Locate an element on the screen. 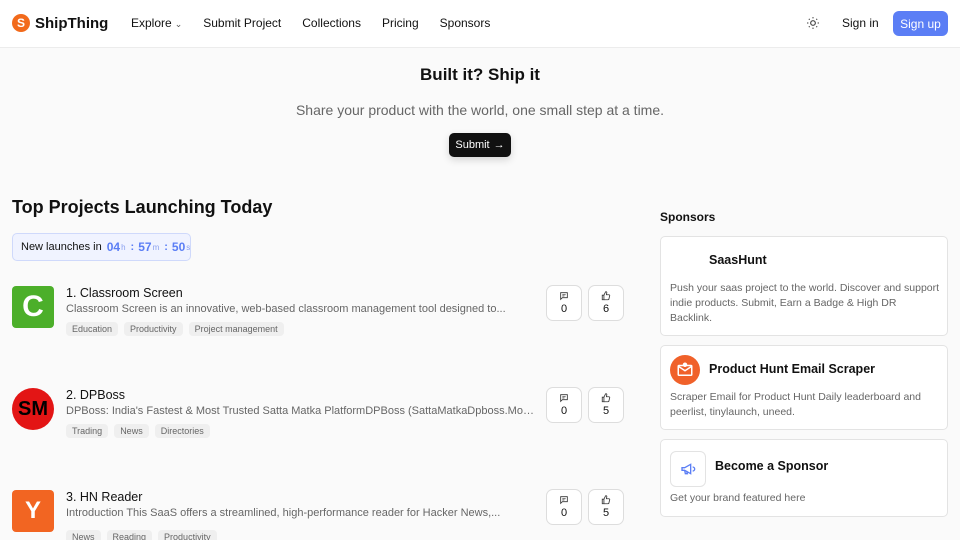 This screenshot has height=540, width=960. project-title: 2. DPBoss is located at coordinates (95, 395).